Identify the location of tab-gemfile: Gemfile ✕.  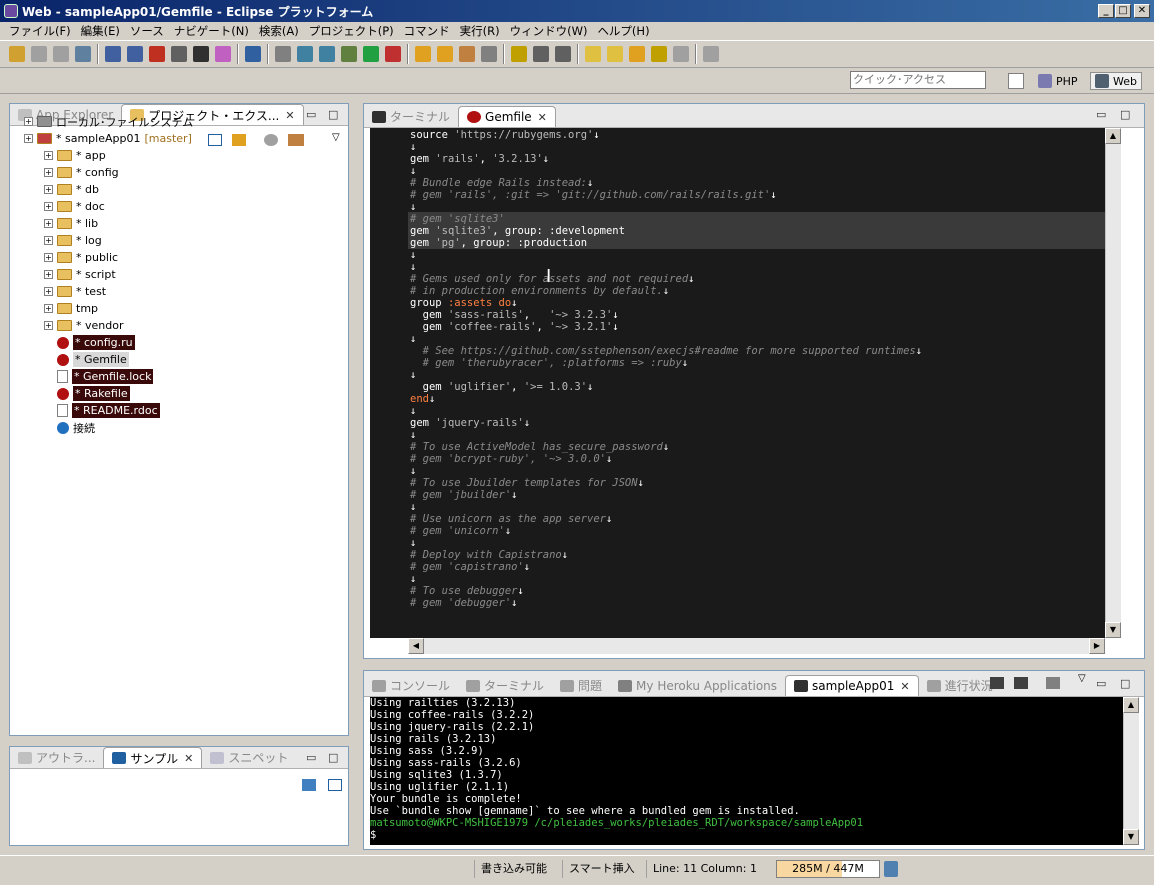
(507, 116).